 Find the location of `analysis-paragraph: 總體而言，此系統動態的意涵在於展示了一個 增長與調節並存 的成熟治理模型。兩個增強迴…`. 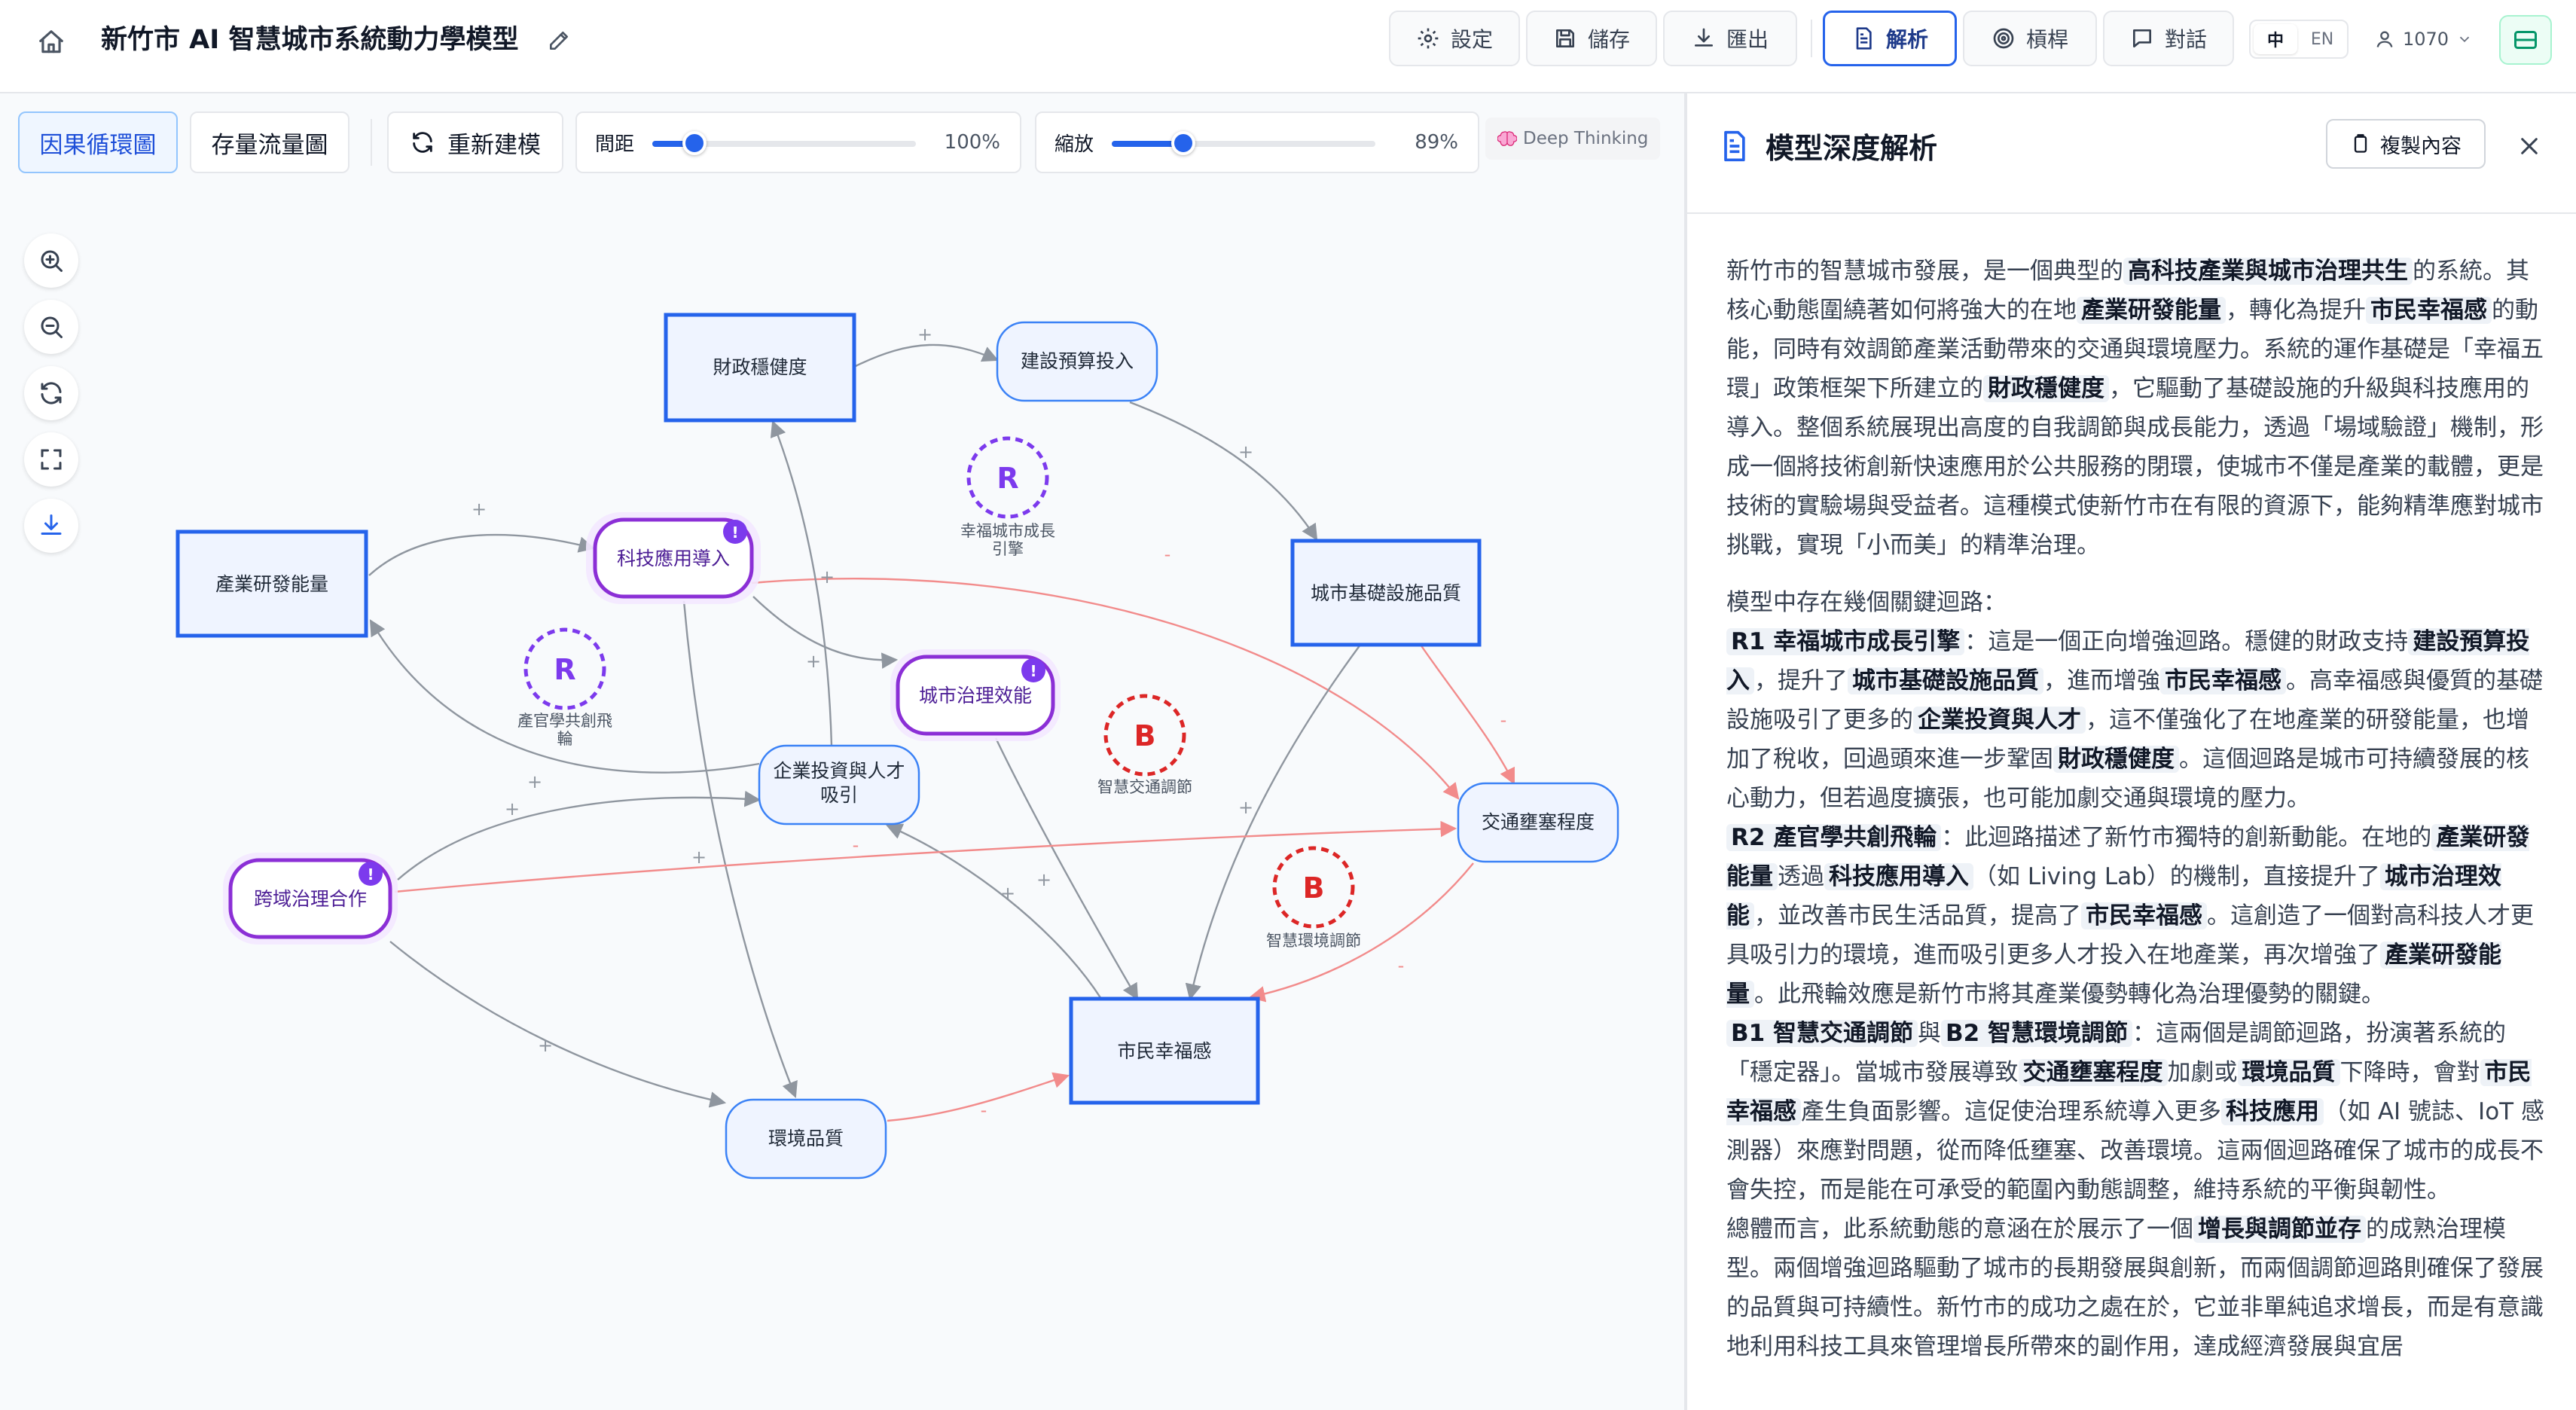

analysis-paragraph: 總體而言，此系統動態的意涵在於展示了一個 增長與調節並存 的成熟治理模型。兩個增強迴… is located at coordinates (2135, 1288).